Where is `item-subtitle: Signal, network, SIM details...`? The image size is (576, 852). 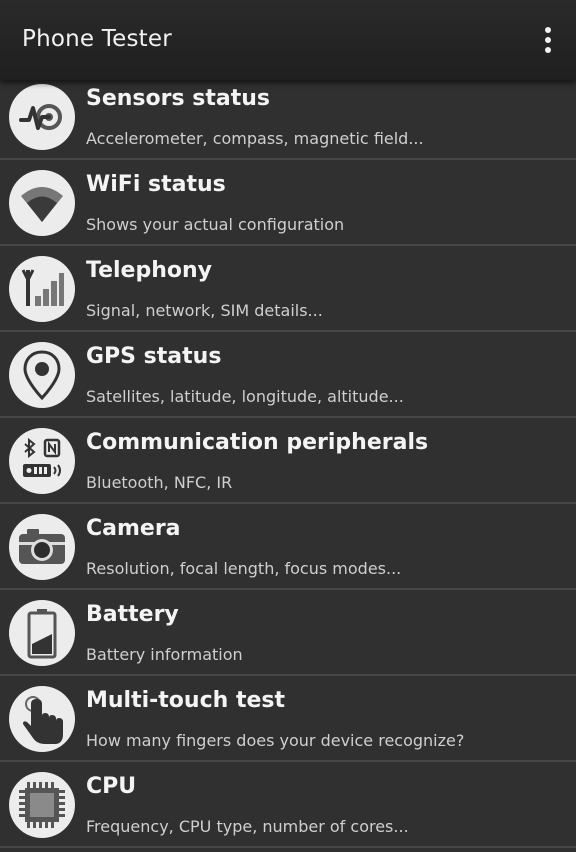
item-subtitle: Signal, network, SIM details... is located at coordinates (204, 310).